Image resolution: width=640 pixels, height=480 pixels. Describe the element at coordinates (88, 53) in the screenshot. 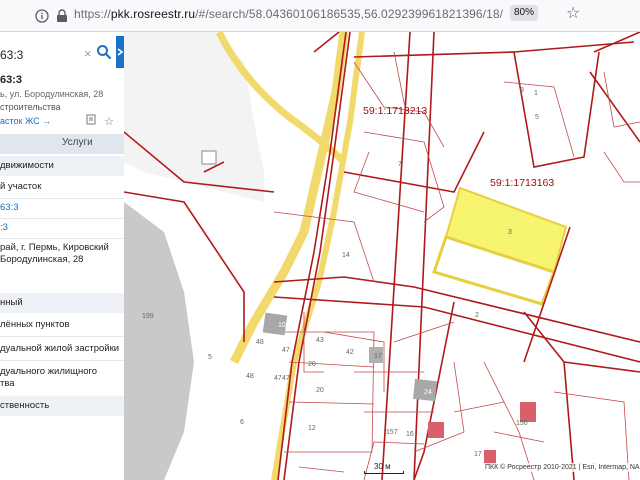

I see `clear-search-icon: ×` at that location.